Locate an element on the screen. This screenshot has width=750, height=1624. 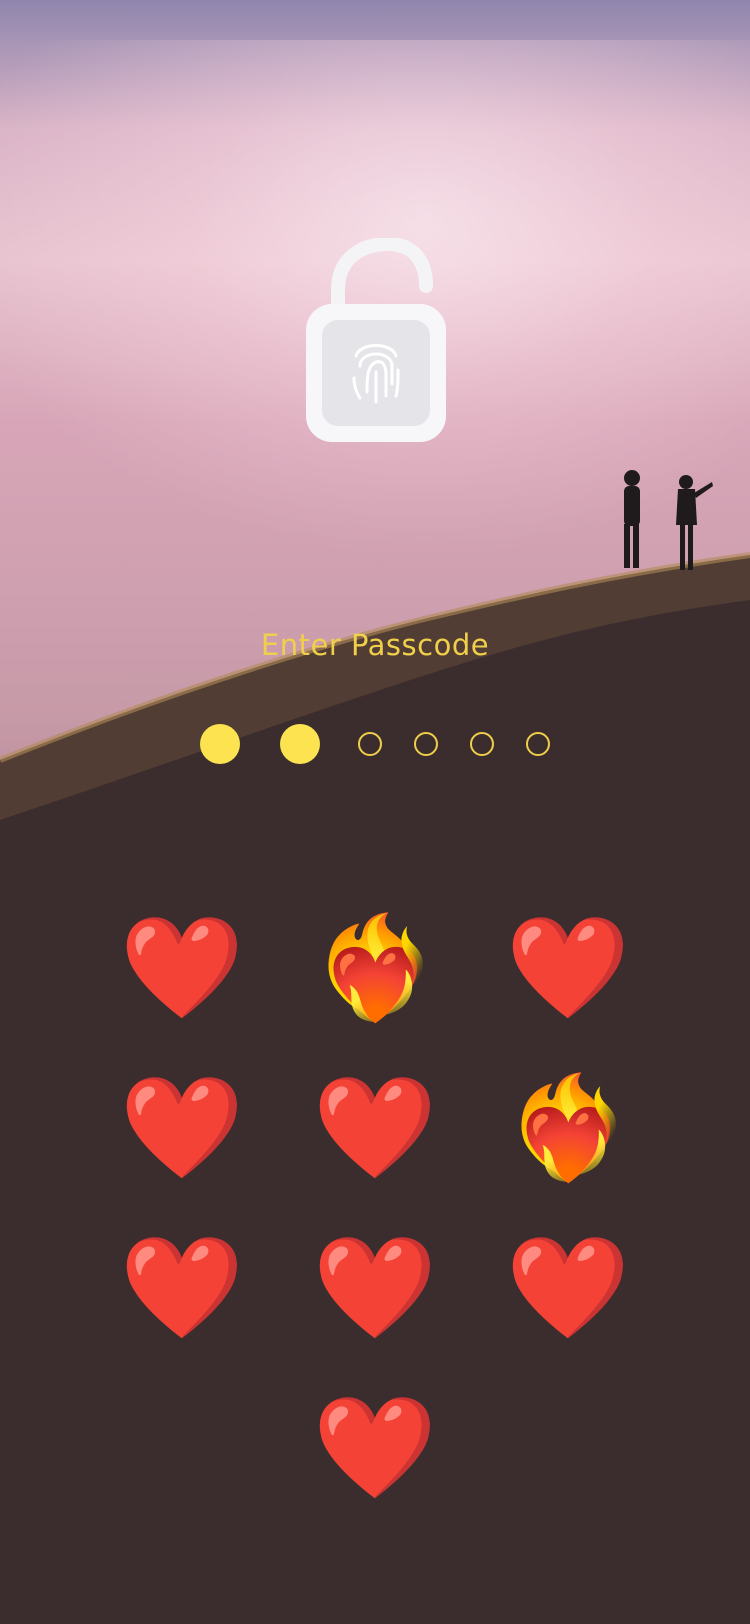
keypad-key-5: ❤️ is located at coordinates (375, 1128).